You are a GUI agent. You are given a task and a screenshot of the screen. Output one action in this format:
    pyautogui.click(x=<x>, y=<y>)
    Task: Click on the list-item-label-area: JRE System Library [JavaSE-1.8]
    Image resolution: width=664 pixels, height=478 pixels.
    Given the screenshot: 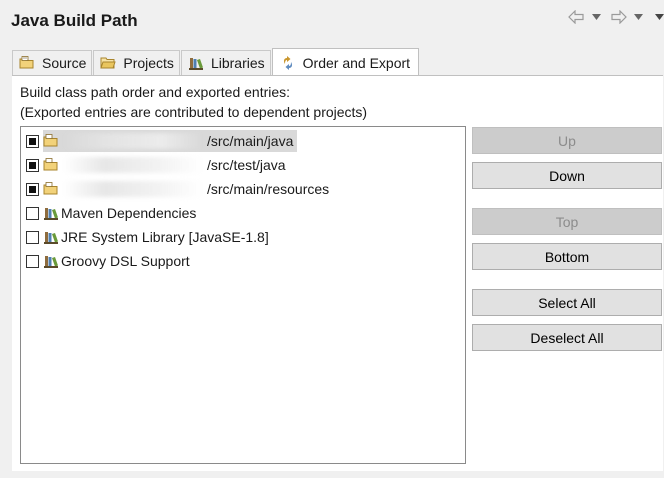 What is the action you would take?
    pyautogui.click(x=158, y=237)
    